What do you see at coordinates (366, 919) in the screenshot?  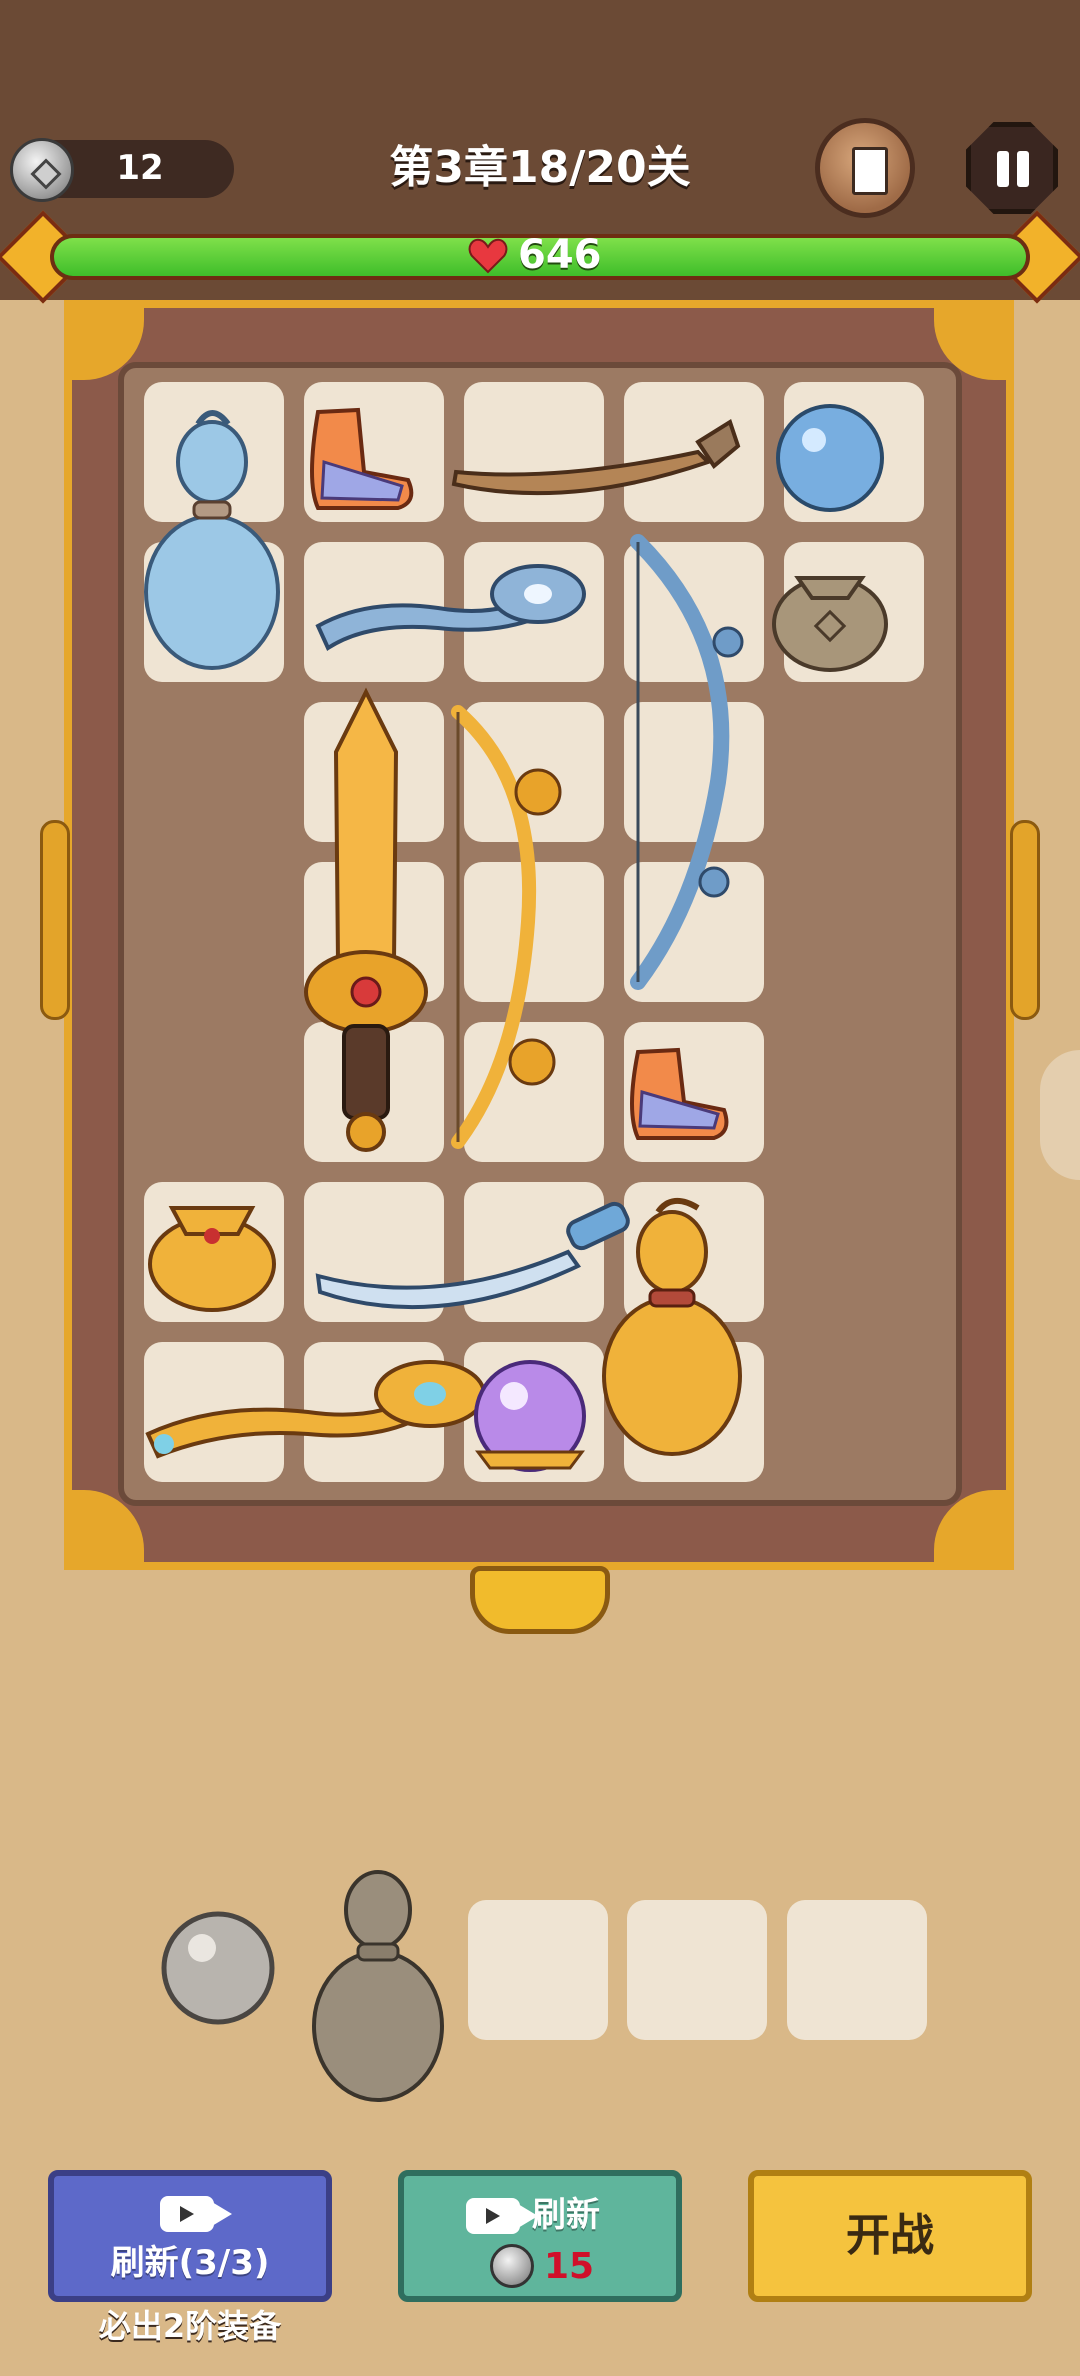 I see `sword-gold-item` at bounding box center [366, 919].